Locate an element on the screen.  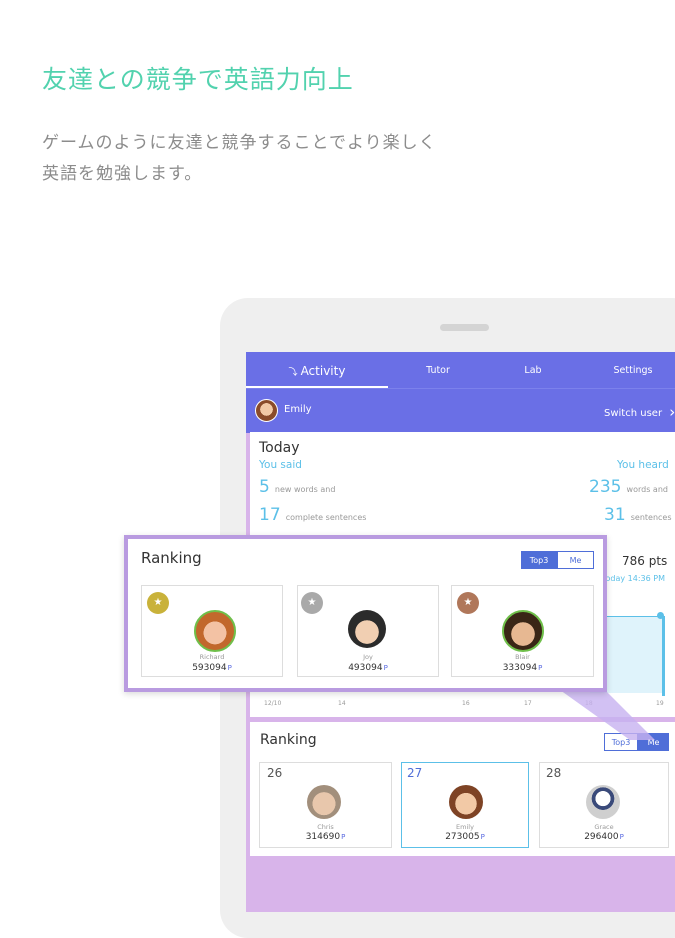
today-title: Today is located at coordinates (279, 448).